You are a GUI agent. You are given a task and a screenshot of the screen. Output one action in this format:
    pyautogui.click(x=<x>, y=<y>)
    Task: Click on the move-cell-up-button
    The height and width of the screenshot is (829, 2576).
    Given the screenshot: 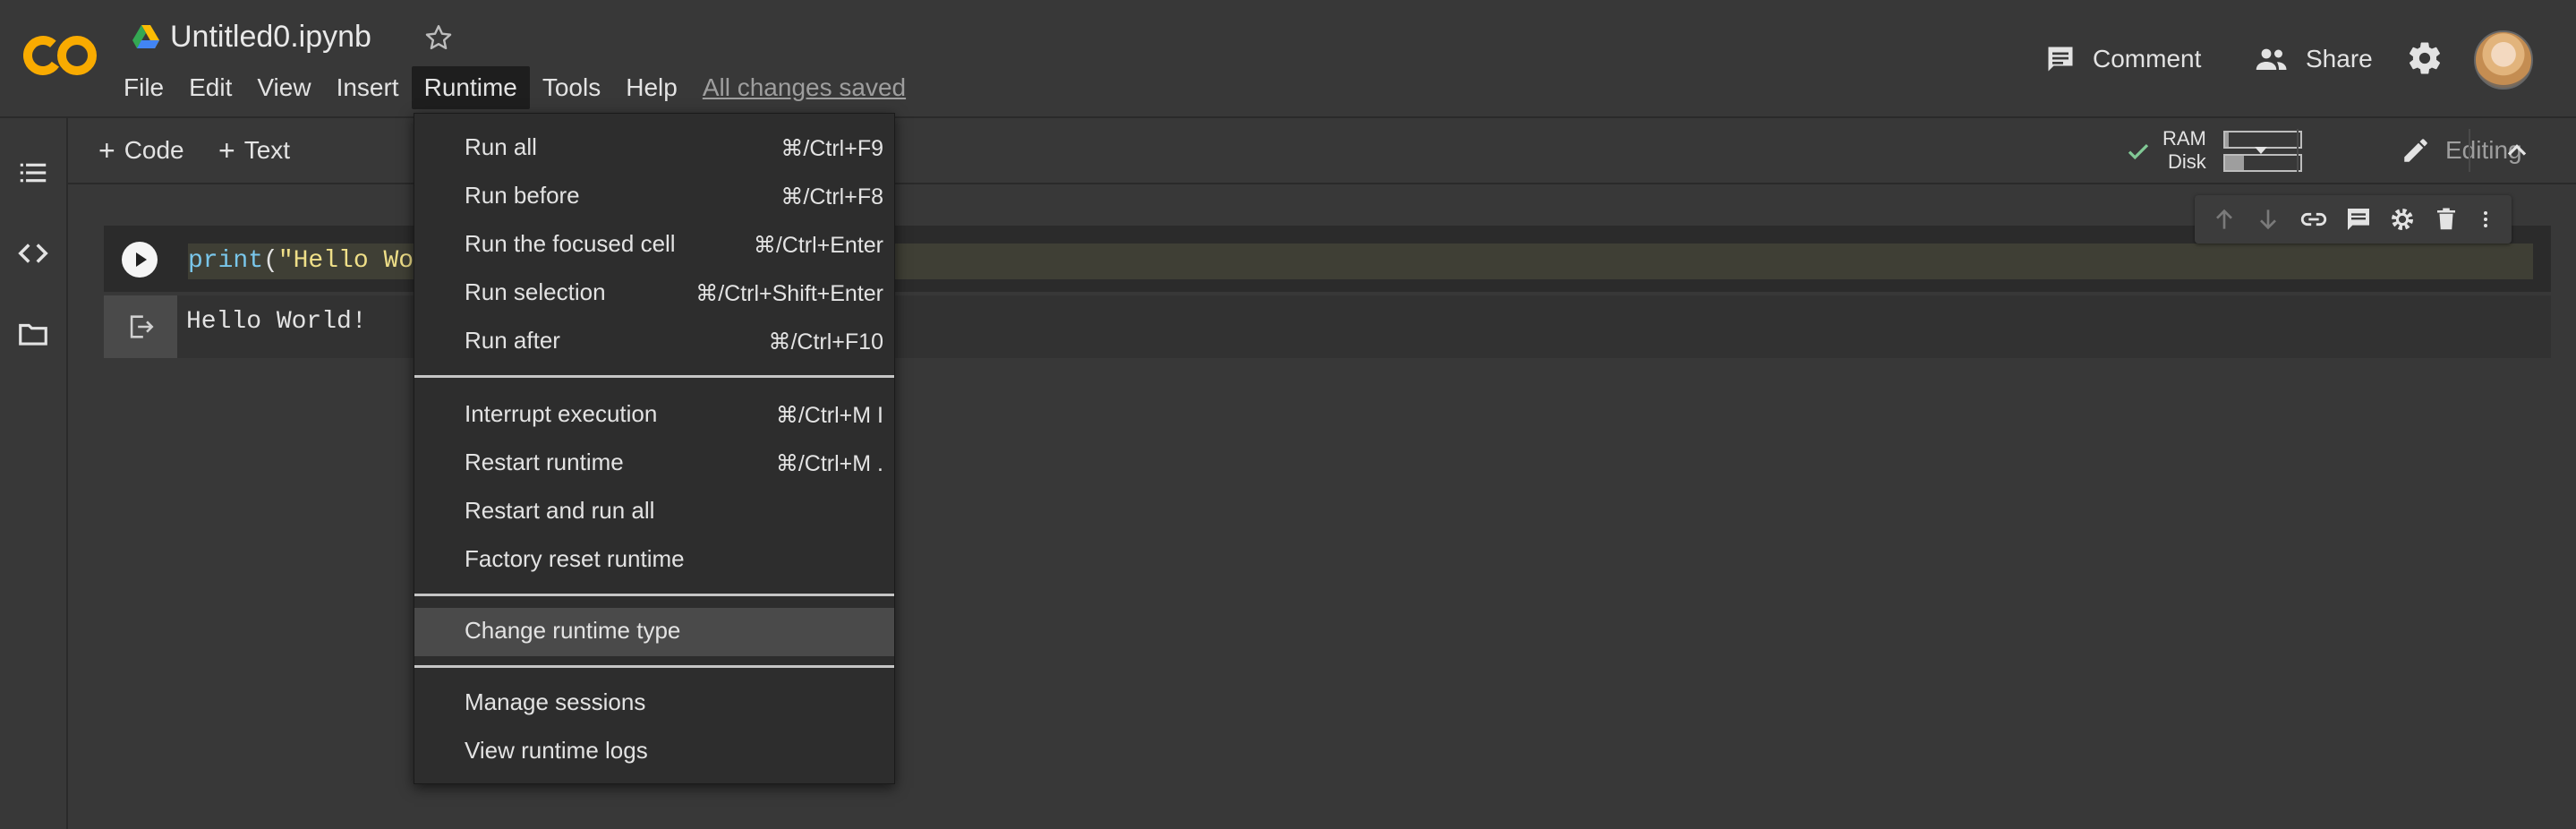 What is the action you would take?
    pyautogui.click(x=2224, y=219)
    